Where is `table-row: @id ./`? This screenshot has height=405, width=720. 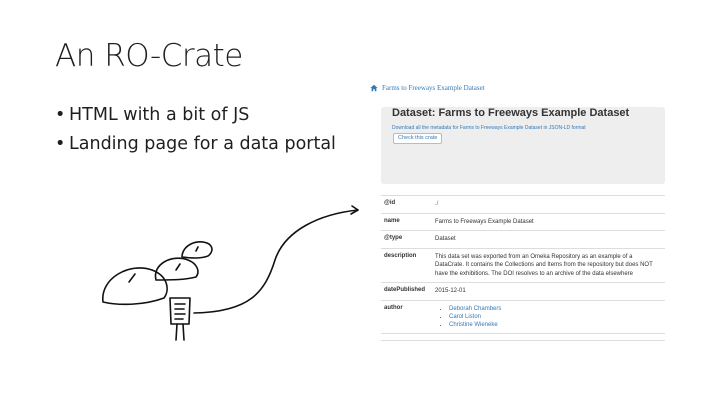 table-row: @id ./ is located at coordinates (523, 205).